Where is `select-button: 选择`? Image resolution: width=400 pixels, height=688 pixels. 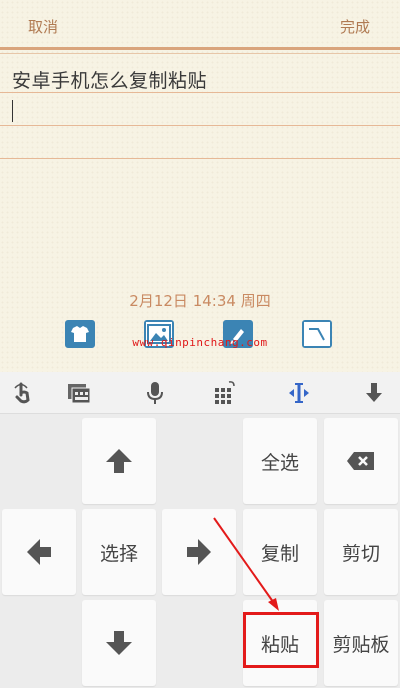
select-button: 选择 is located at coordinates (119, 552).